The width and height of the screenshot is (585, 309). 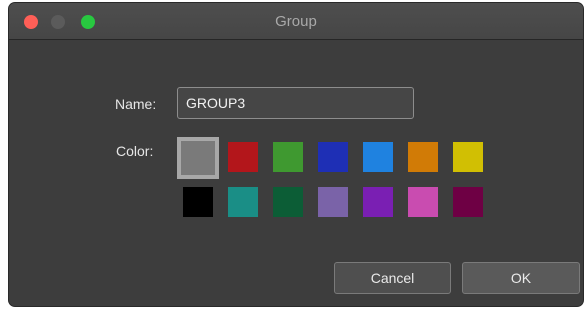 I want to click on color-swatch-pink, so click(x=423, y=202).